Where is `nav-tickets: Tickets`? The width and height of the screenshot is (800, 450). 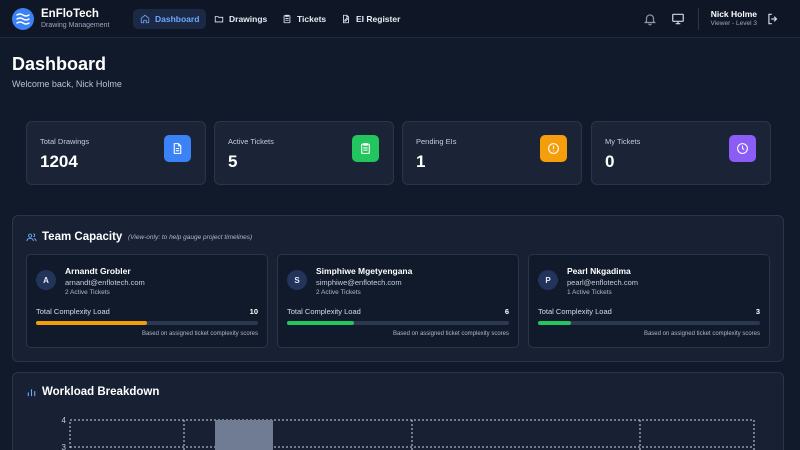 nav-tickets: Tickets is located at coordinates (304, 19).